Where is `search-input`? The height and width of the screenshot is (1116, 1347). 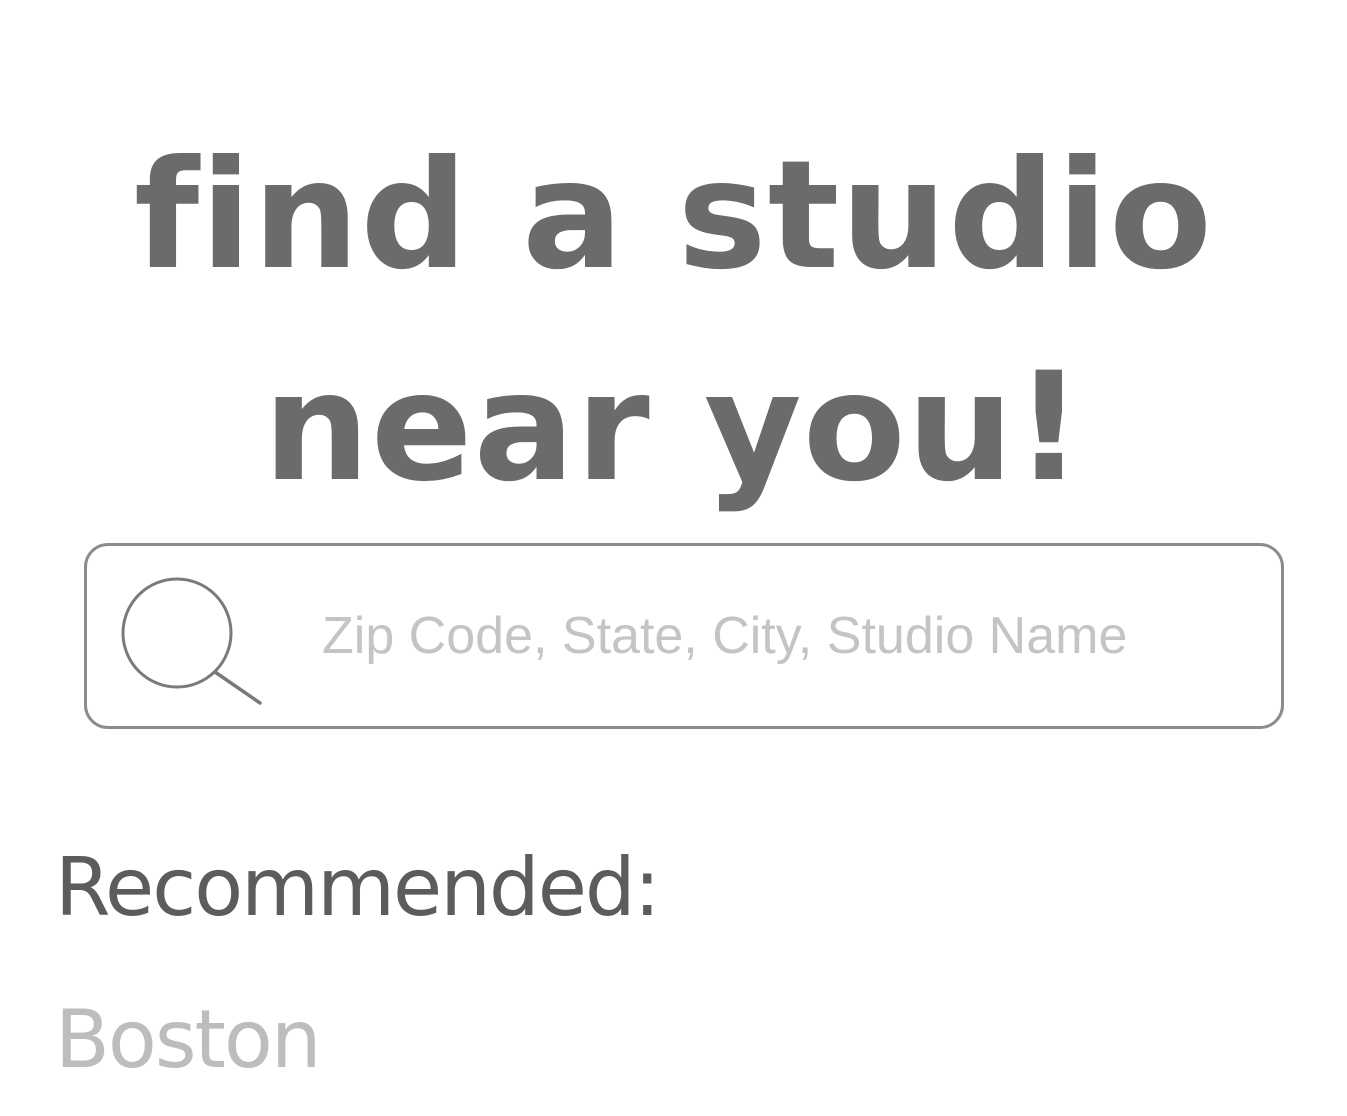 search-input is located at coordinates (762, 636).